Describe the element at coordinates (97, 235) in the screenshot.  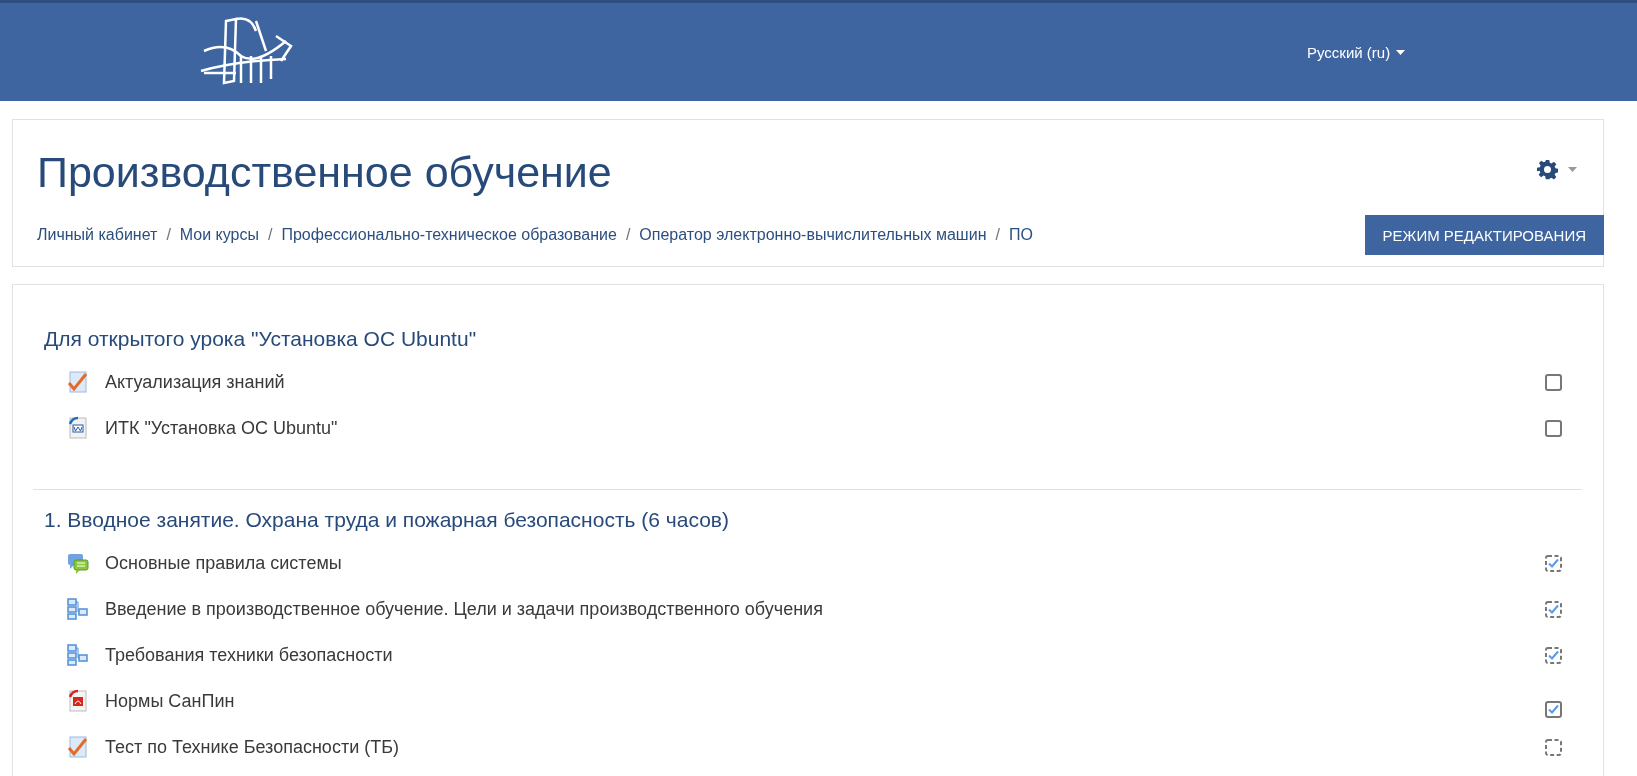
I see `breadcrumb-link: Личный кабинет` at that location.